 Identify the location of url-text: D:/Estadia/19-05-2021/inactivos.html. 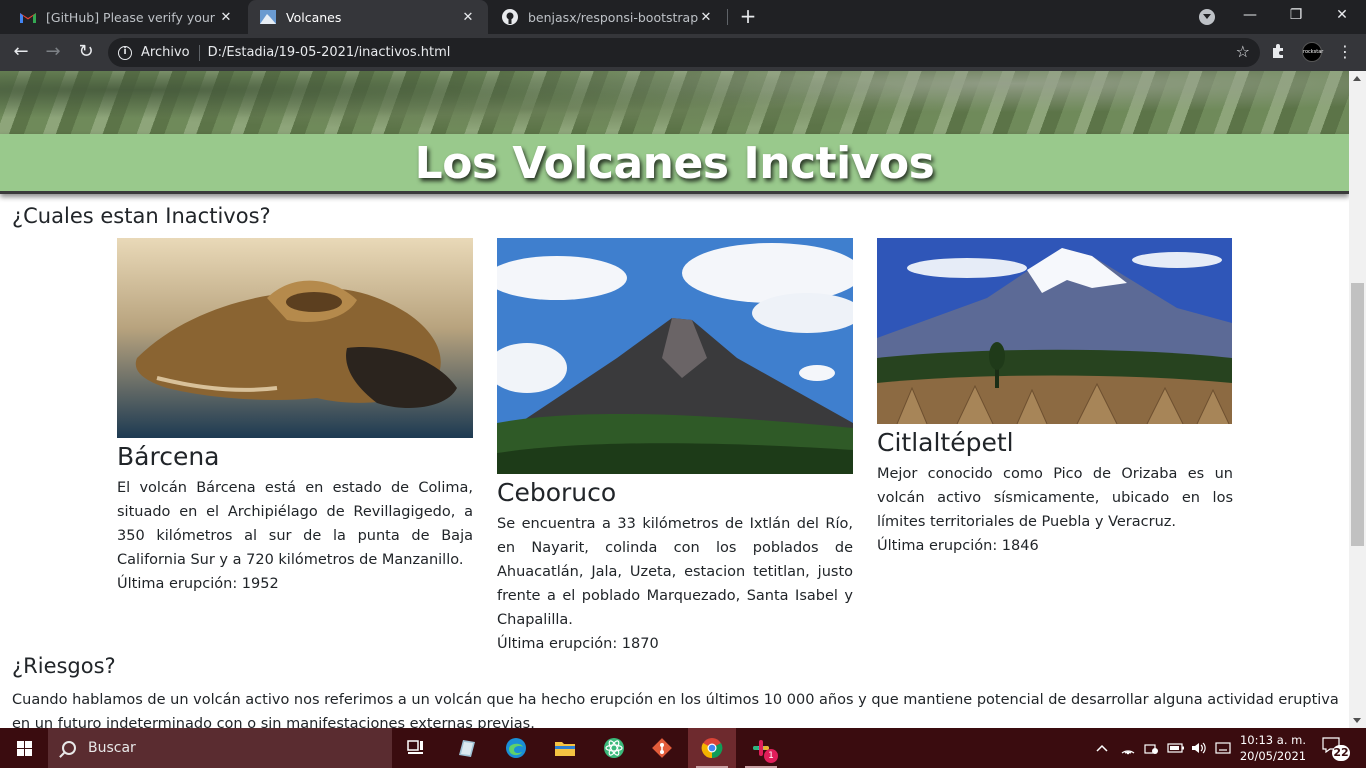
(329, 52).